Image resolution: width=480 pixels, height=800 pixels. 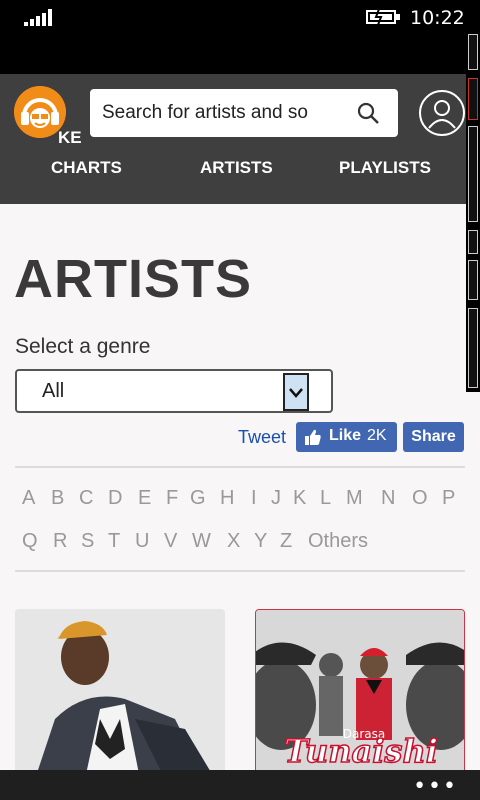 I want to click on genre-select: All, so click(x=174, y=391).